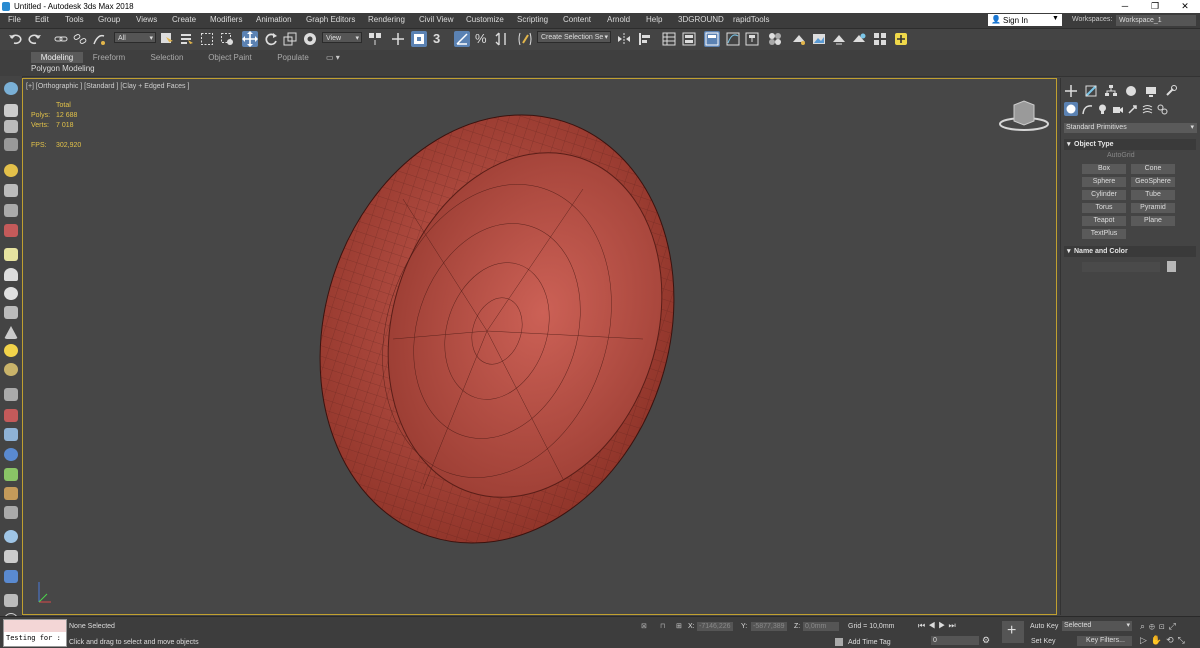 The image size is (1200, 648). What do you see at coordinates (1130, 144) in the screenshot?
I see `object-type-rollout: ▾ Object Type` at bounding box center [1130, 144].